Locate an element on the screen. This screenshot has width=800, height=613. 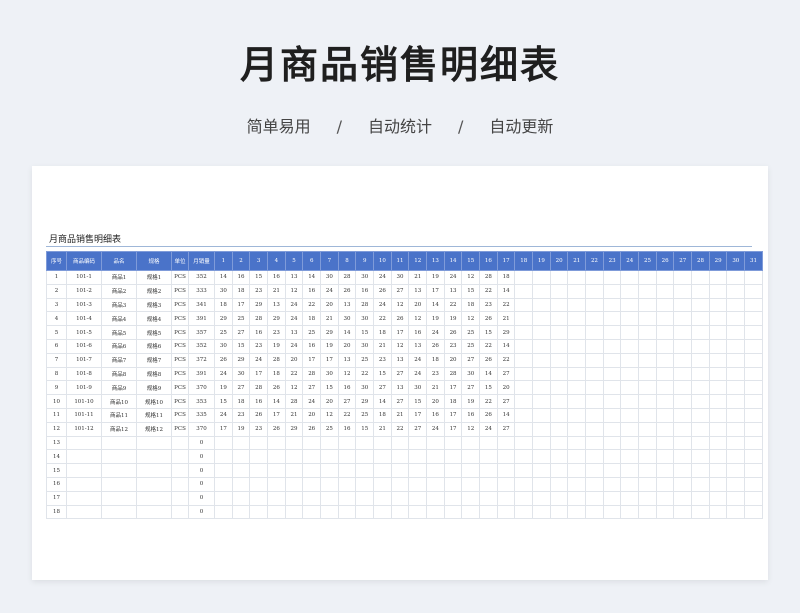
column-header: 22 is located at coordinates (594, 261).